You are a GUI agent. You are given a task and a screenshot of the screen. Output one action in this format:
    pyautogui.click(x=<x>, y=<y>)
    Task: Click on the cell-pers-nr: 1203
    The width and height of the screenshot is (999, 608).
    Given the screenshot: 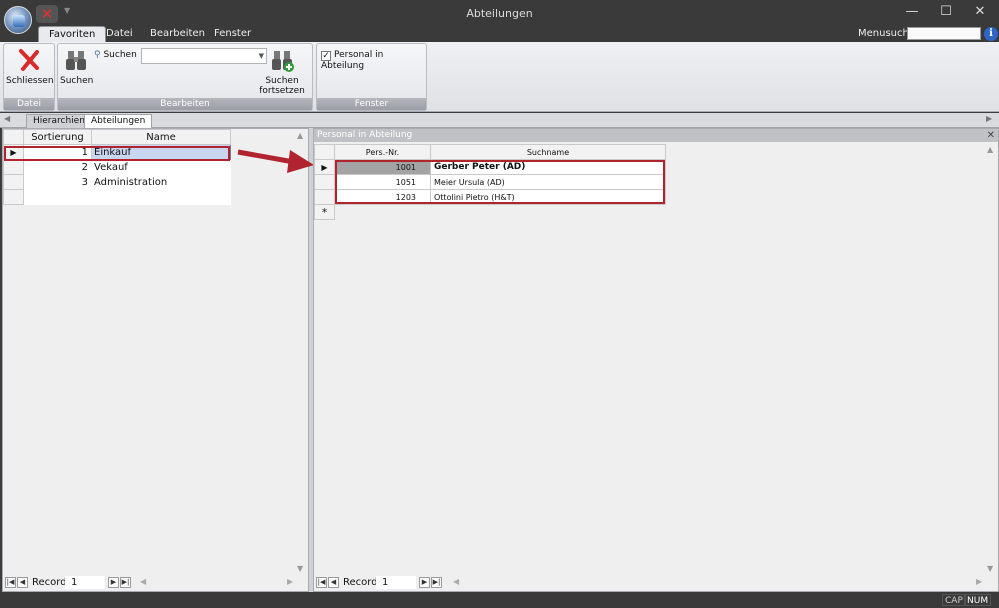 What is the action you would take?
    pyautogui.click(x=382, y=197)
    